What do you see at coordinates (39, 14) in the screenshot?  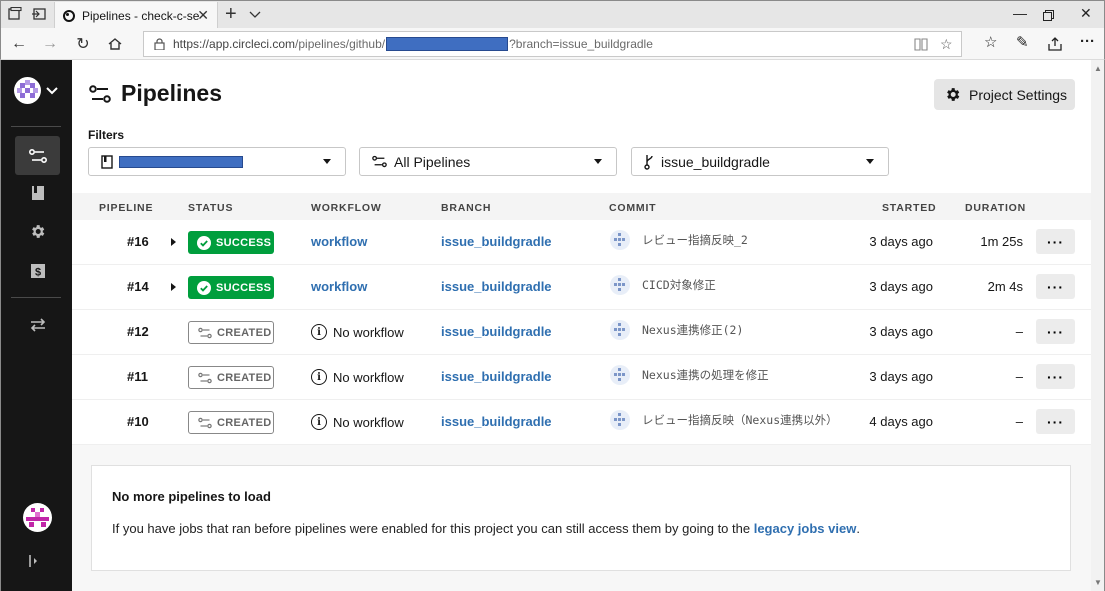 I see `set-aside-tabs-icon` at bounding box center [39, 14].